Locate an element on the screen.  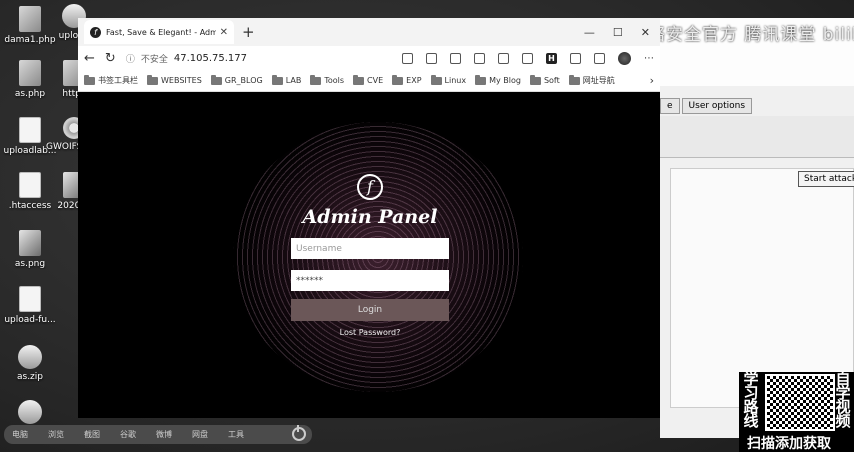
browser-tab: f Fast, Save & Elegant! - AdminPa... ✕ is located at coordinates (159, 32).